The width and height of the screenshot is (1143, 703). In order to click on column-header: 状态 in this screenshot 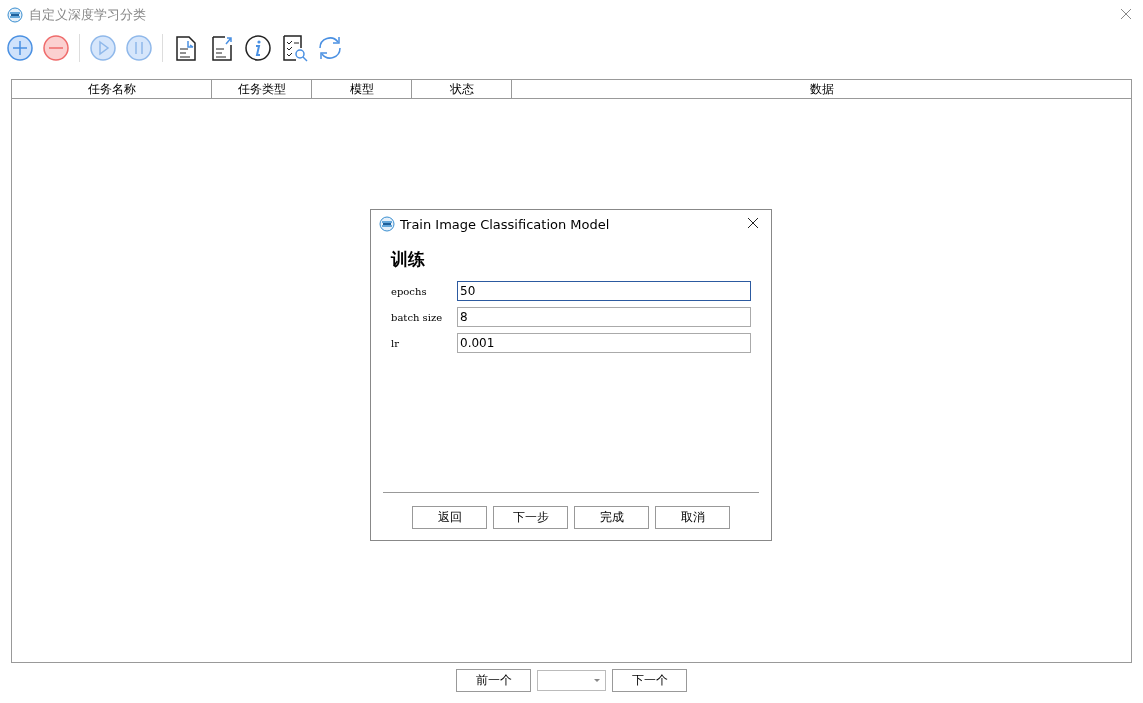, I will do `click(462, 89)`.